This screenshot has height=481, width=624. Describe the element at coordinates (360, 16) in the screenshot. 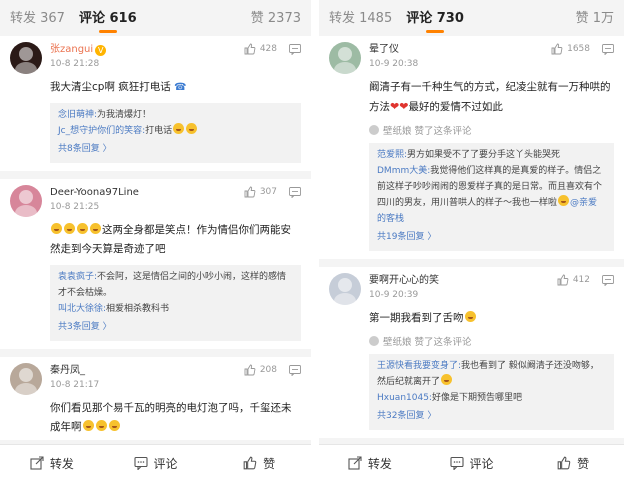

I see `tab-repost: 转发 1485` at that location.